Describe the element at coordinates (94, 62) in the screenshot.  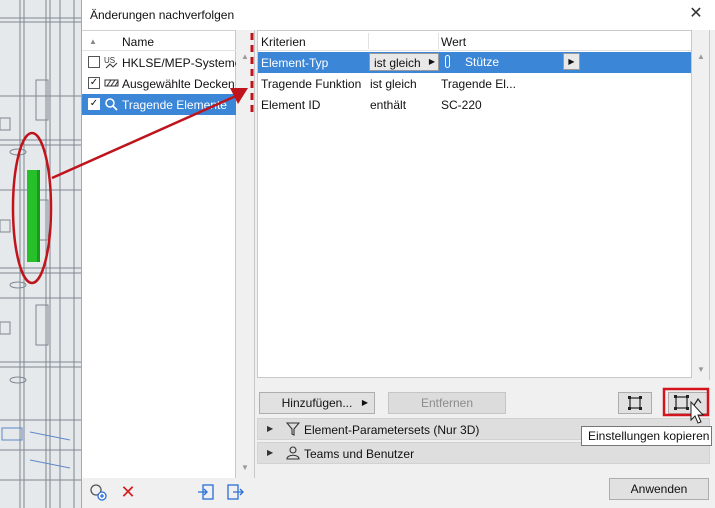
I see `checkbox` at that location.